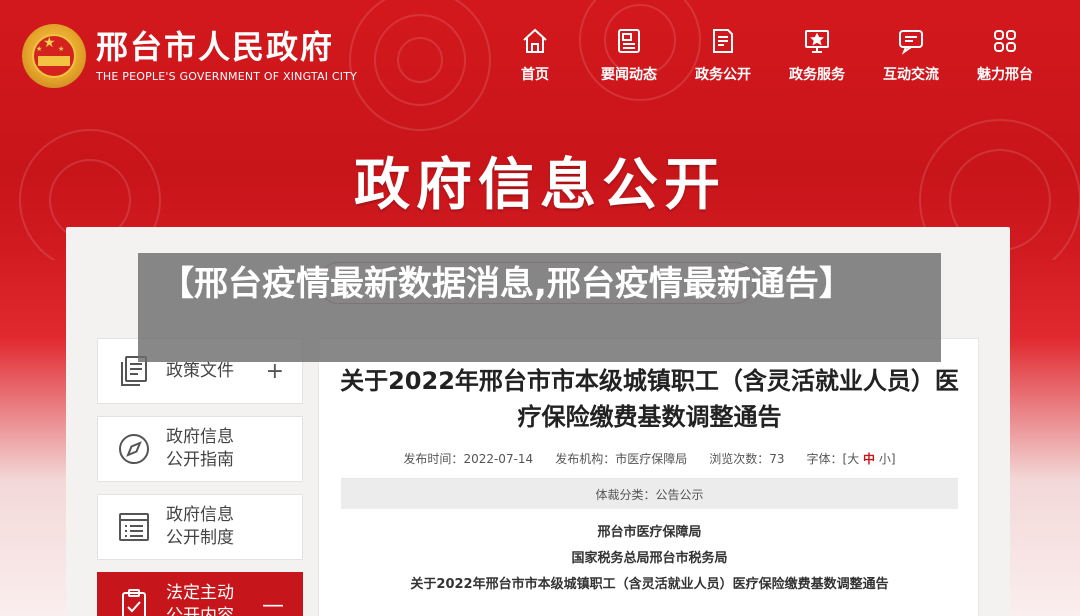 This screenshot has height=616, width=1080. What do you see at coordinates (649, 494) in the screenshot?
I see `category-bar: 体裁分类：公告公示` at bounding box center [649, 494].